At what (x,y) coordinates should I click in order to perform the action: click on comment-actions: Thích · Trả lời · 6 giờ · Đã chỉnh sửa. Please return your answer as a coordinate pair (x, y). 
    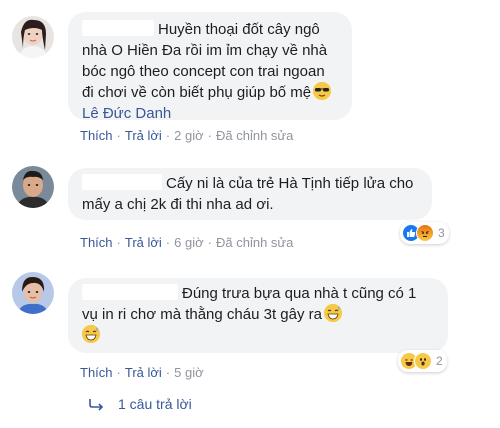
    Looking at the image, I should click on (187, 242).